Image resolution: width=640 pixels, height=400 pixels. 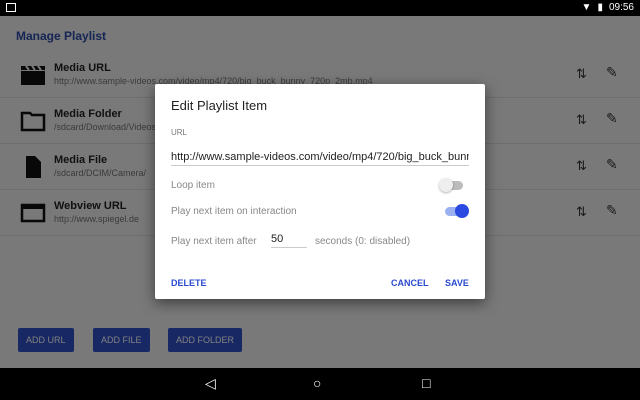 What do you see at coordinates (621, 7) in the screenshot?
I see `clock: 09:56` at bounding box center [621, 7].